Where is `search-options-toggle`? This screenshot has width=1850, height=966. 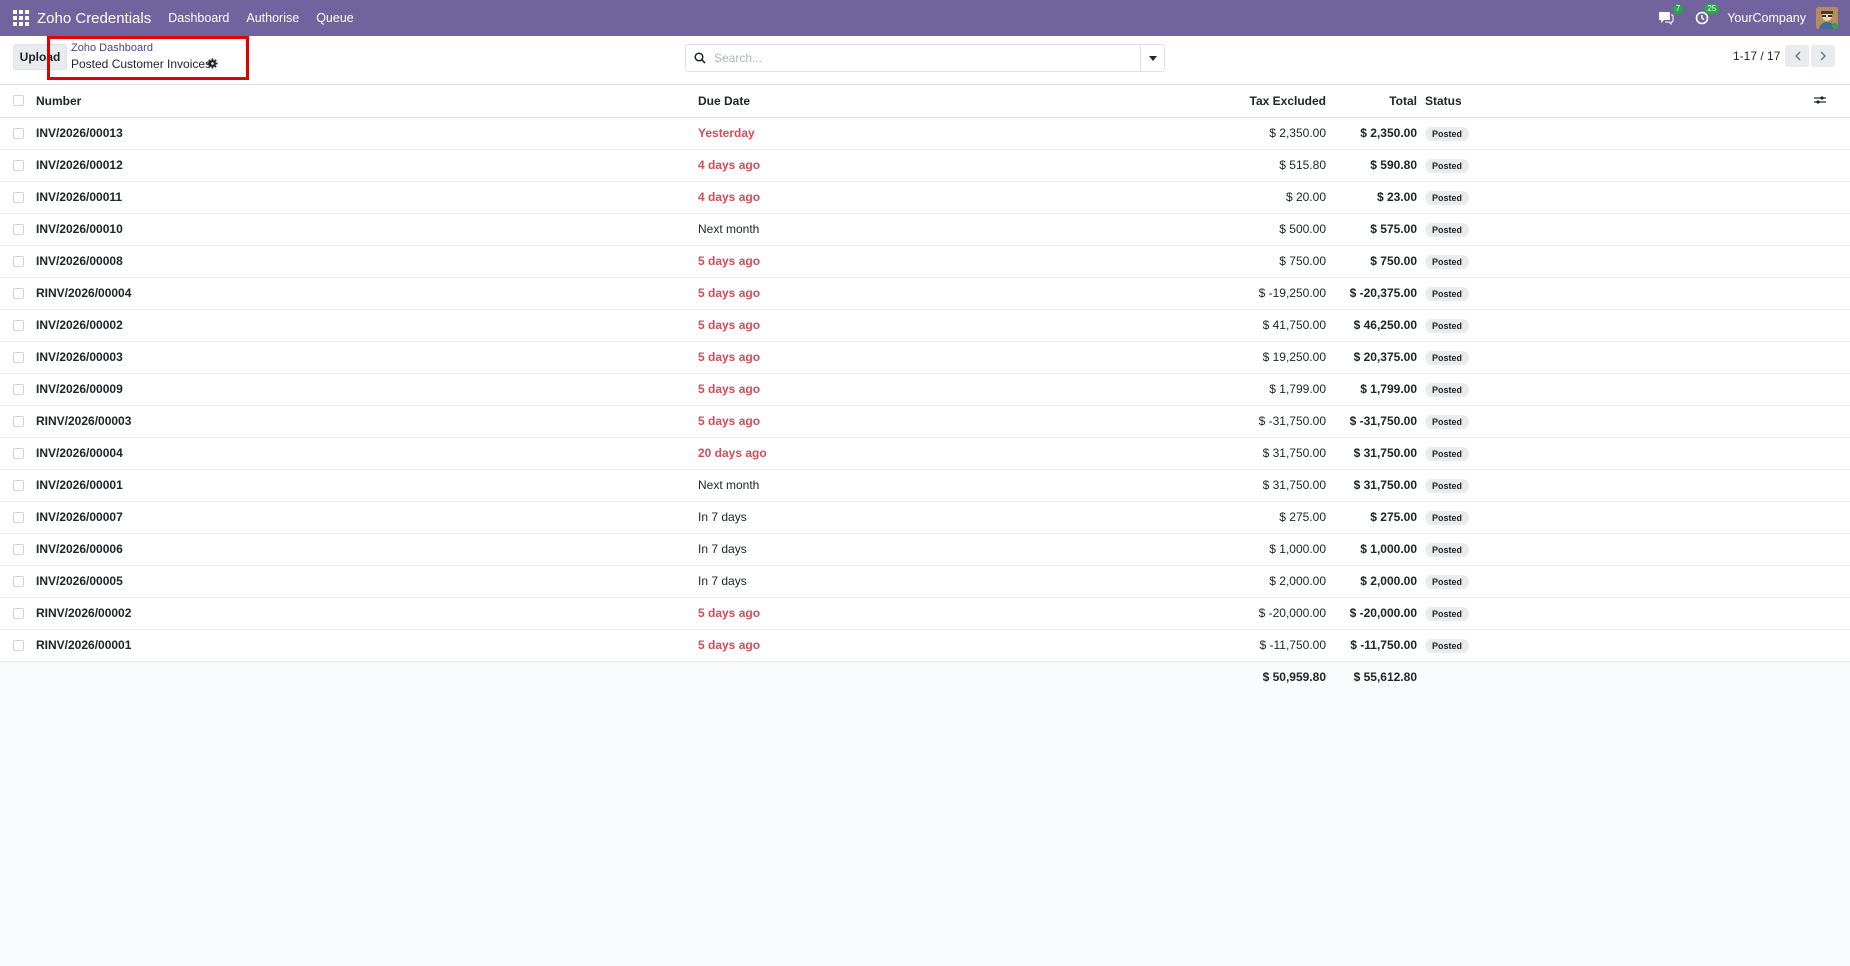 search-options-toggle is located at coordinates (1152, 58).